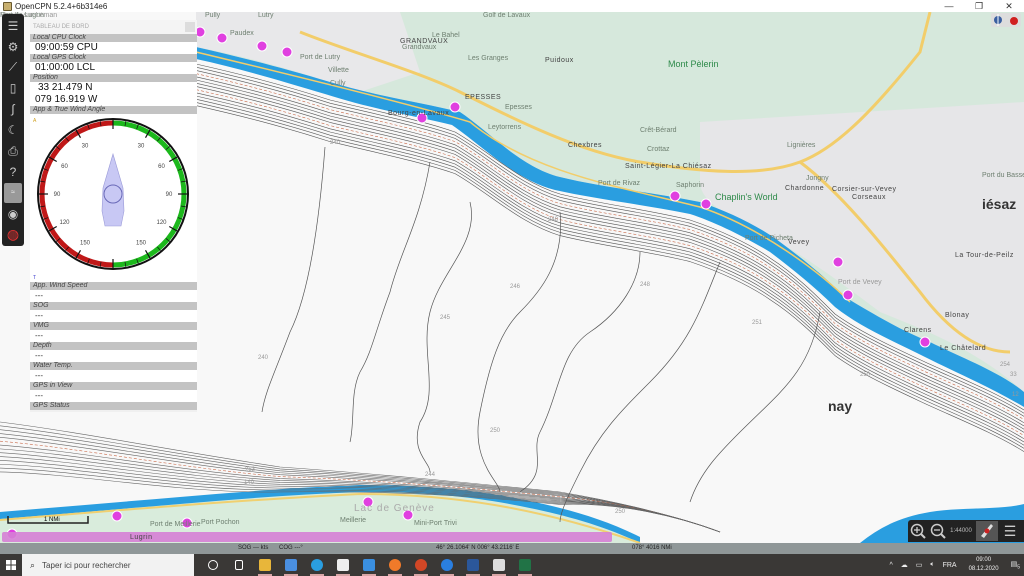 The height and width of the screenshot is (576, 1024). What do you see at coordinates (919, 565) in the screenshot?
I see `network-icon: ▭` at bounding box center [919, 565].